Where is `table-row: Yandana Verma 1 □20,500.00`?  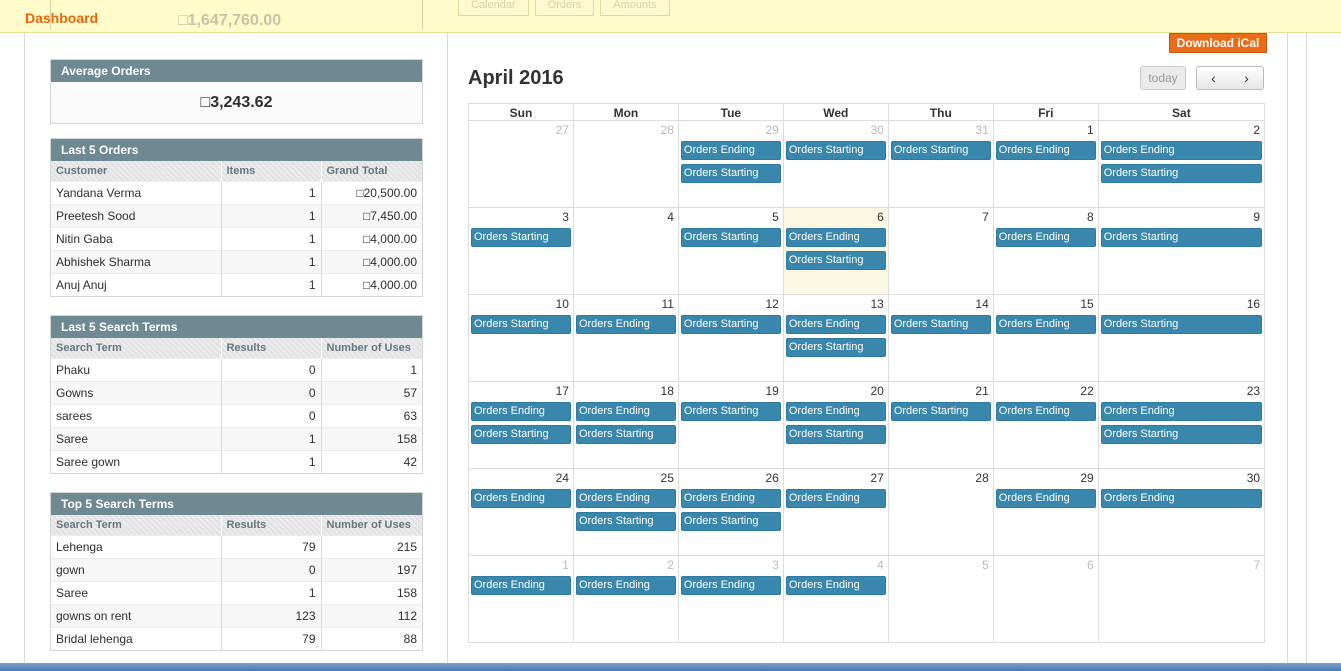
table-row: Yandana Verma 1 □20,500.00 is located at coordinates (236, 193).